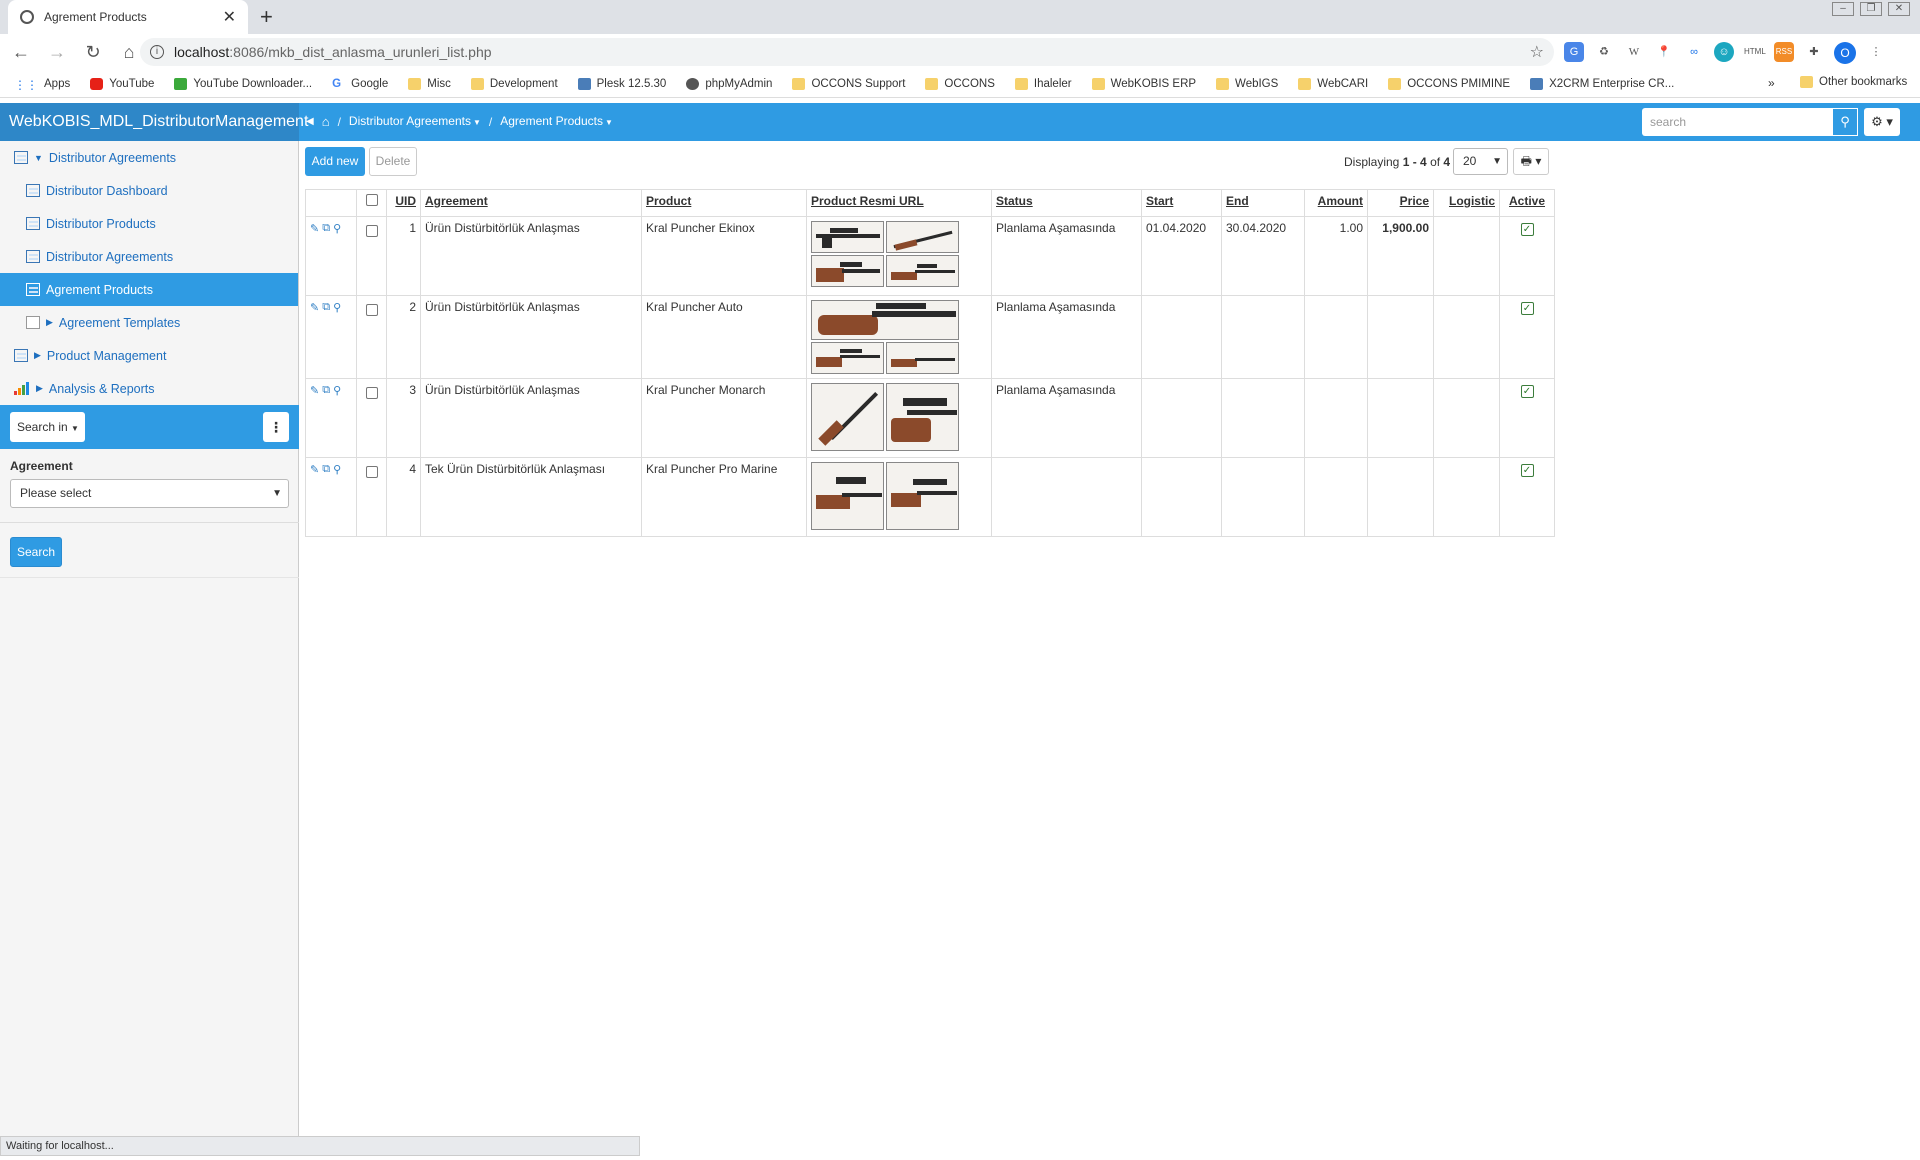  What do you see at coordinates (556, 122) in the screenshot?
I see `breadcrumb-agrement-products: Agrement Products ▼` at bounding box center [556, 122].